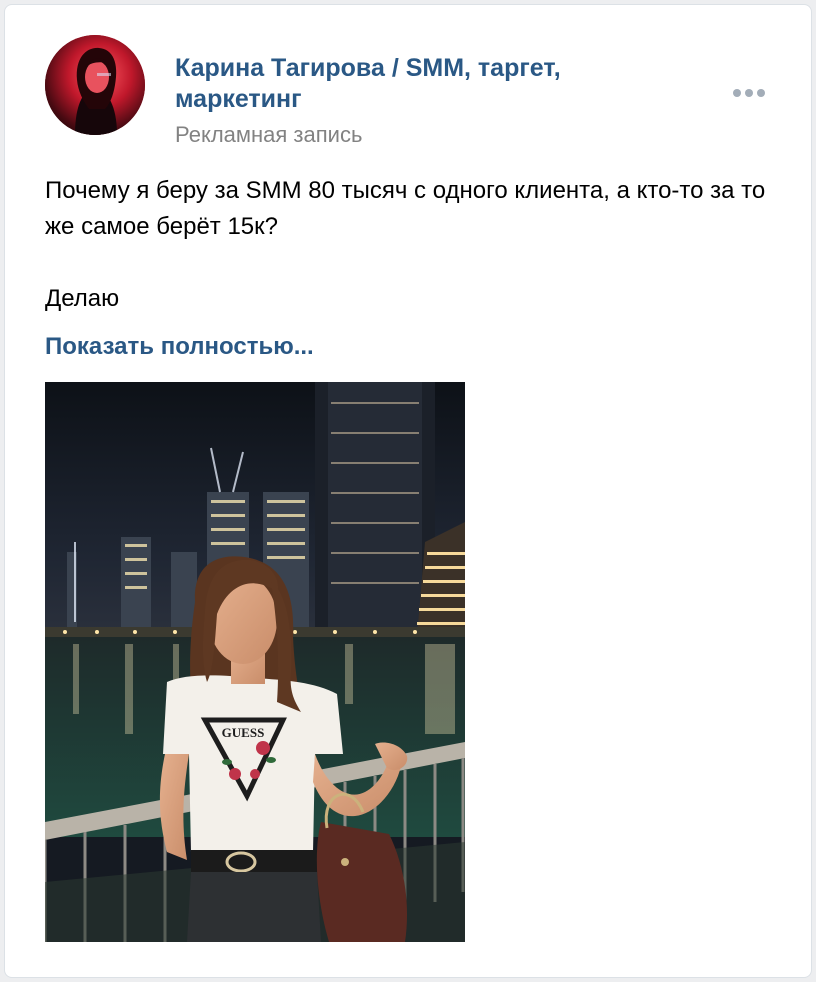 The width and height of the screenshot is (816, 982). Describe the element at coordinates (269, 134) in the screenshot. I see `post-type-label: Рекламная запись` at that location.